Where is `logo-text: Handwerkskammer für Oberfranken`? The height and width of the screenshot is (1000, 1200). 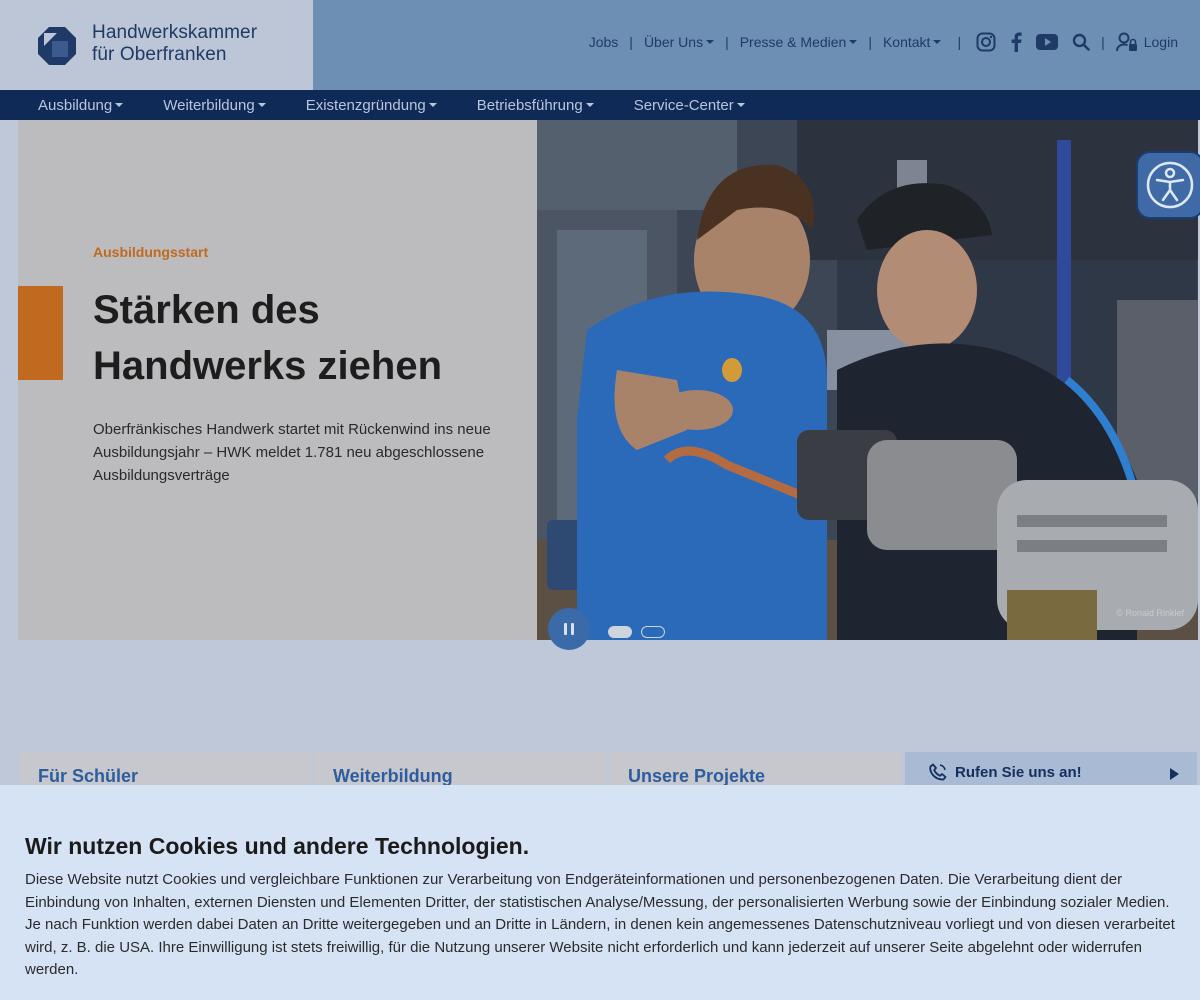
logo-text: Handwerkskammer für Oberfranken is located at coordinates (174, 44).